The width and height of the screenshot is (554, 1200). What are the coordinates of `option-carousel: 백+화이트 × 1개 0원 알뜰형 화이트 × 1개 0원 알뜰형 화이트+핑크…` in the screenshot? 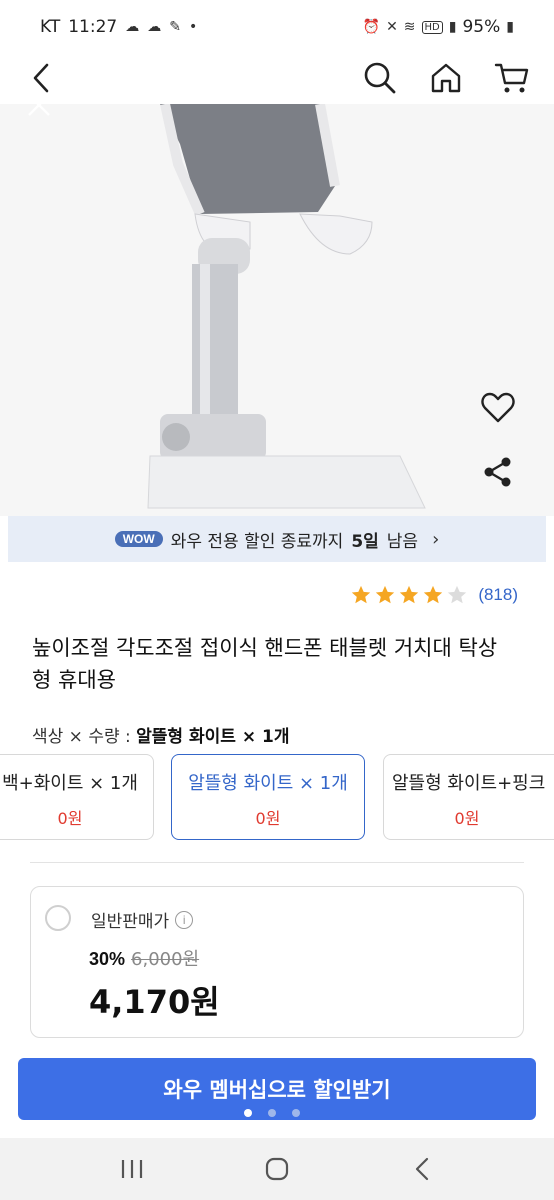 It's located at (277, 799).